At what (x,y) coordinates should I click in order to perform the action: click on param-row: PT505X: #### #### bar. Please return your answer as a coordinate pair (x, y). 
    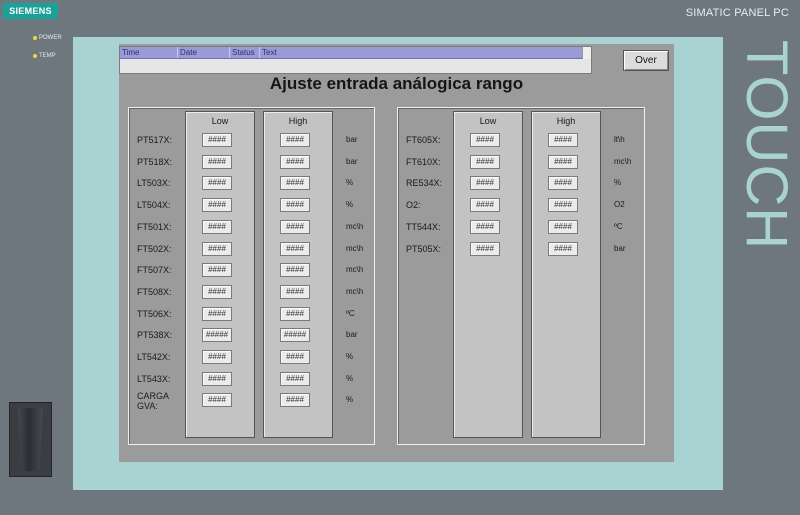
    Looking at the image, I should click on (521, 248).